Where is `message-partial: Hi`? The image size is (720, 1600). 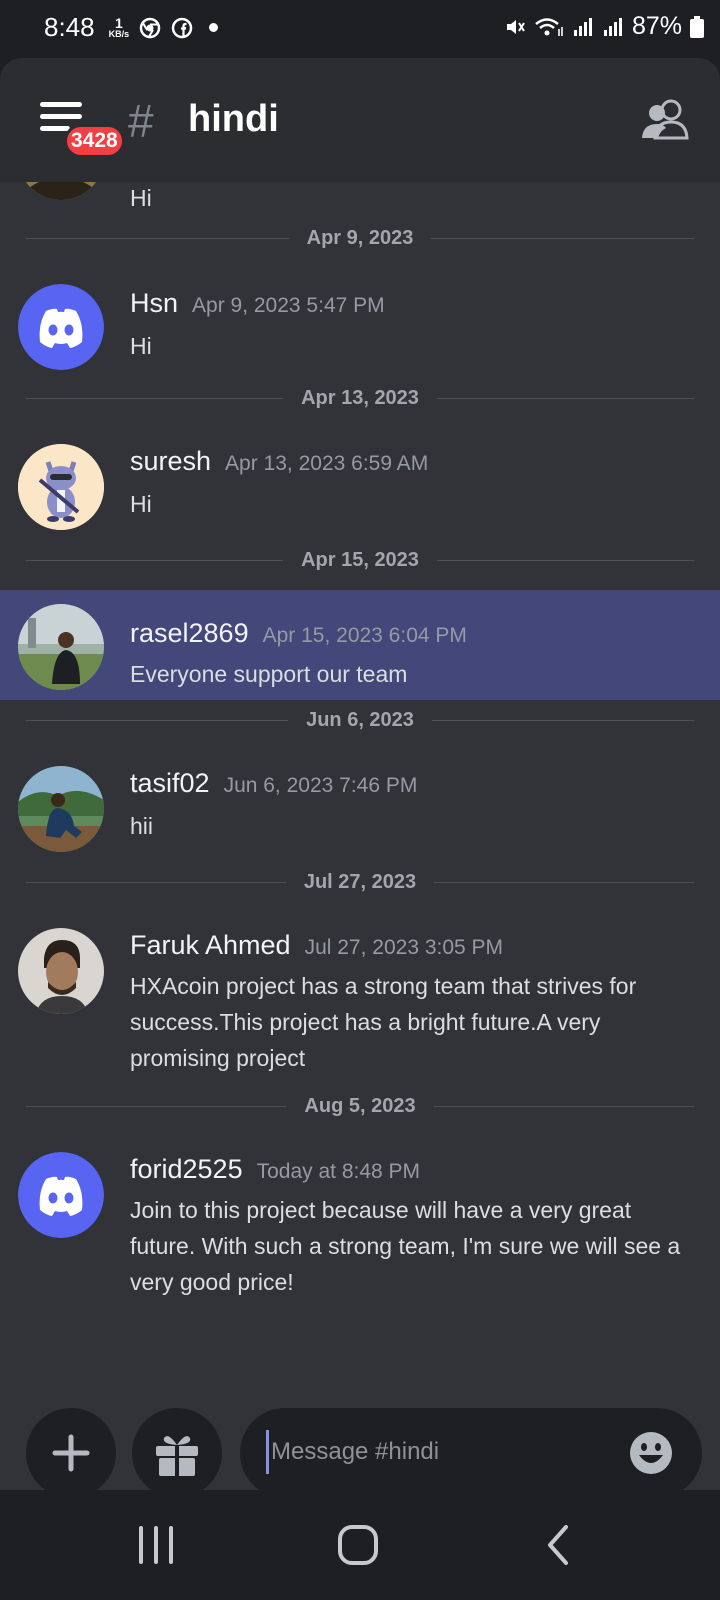
message-partial: Hi is located at coordinates (360, 197).